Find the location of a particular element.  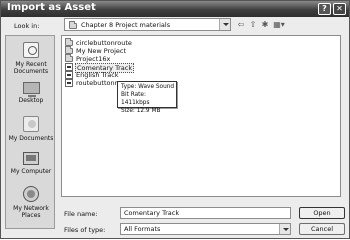

tooltip-bitrate: Bit Rate: 1411kbps is located at coordinates (135, 99).